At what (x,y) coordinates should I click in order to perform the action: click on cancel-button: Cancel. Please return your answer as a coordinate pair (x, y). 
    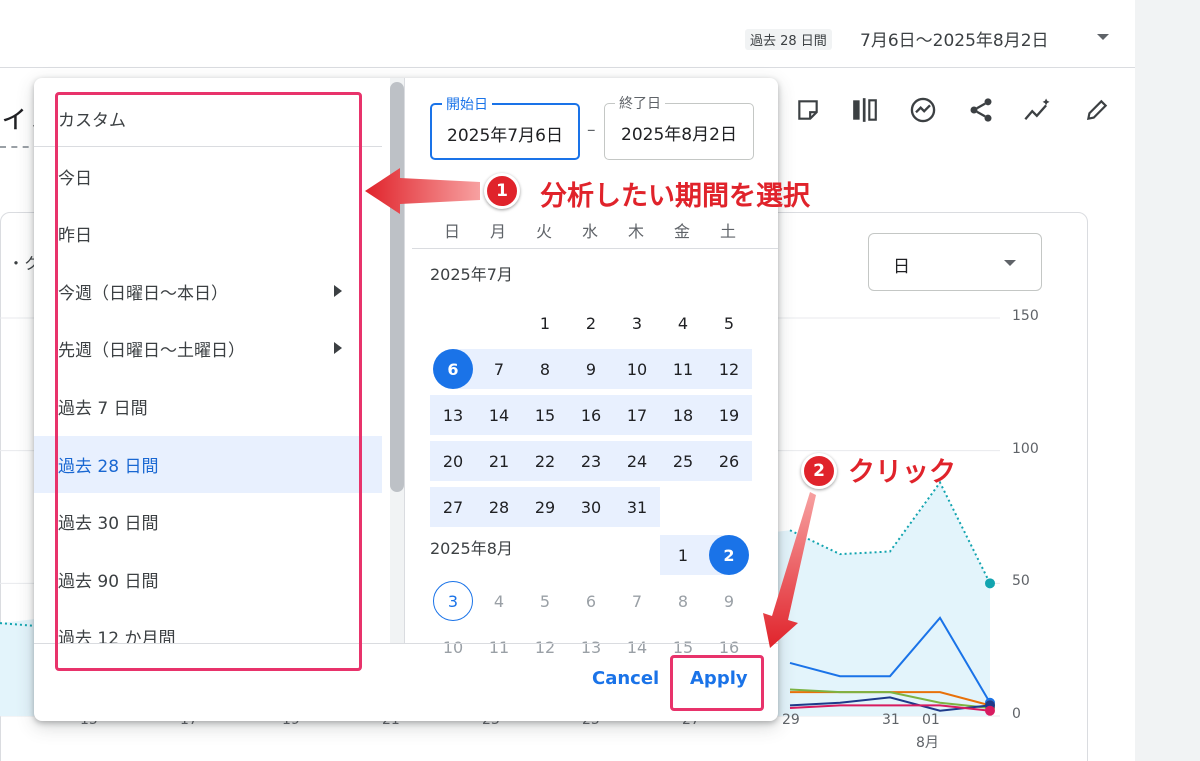
    Looking at the image, I should click on (625, 678).